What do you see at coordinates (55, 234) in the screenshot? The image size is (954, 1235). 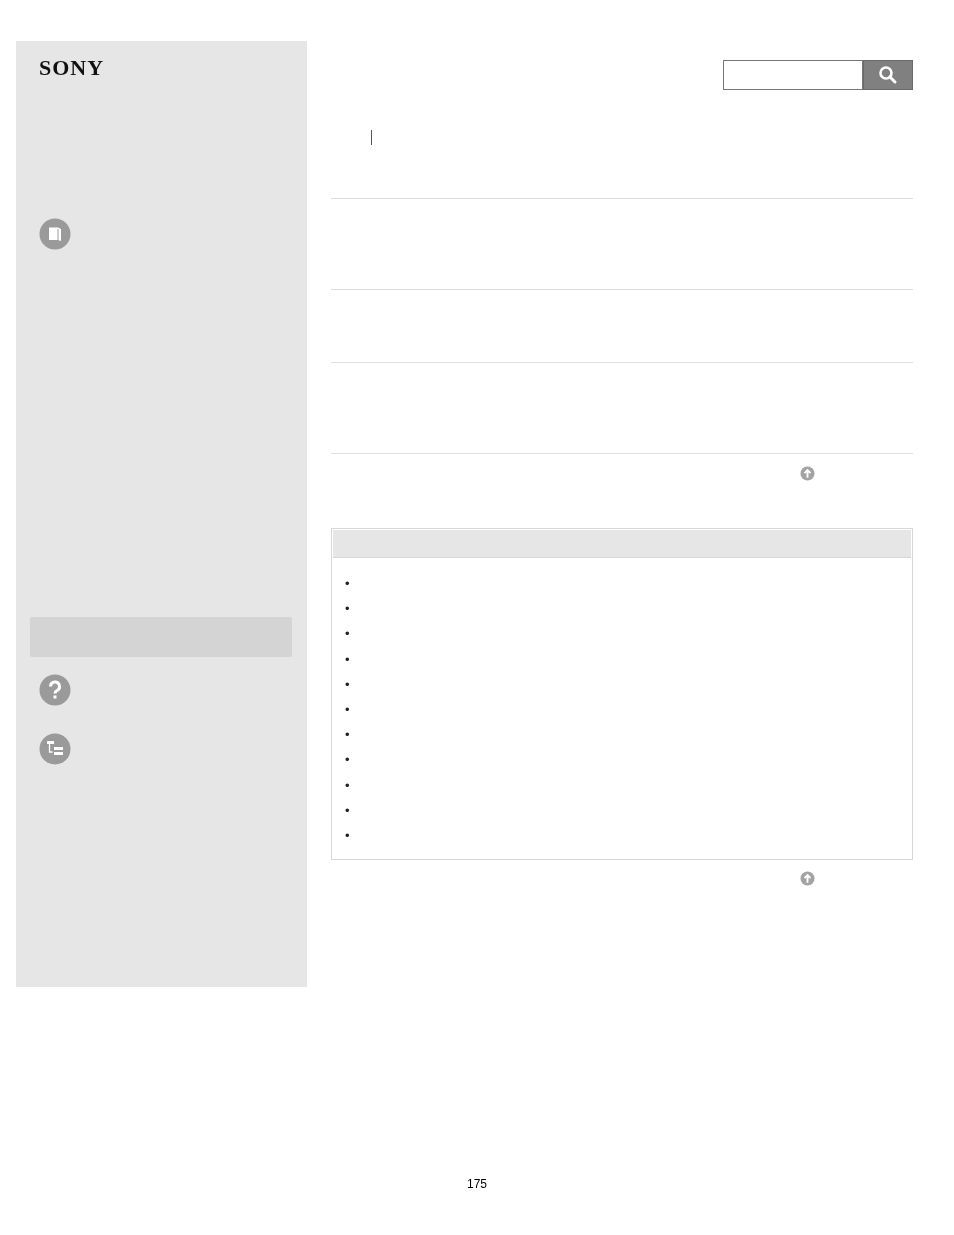 I see `document-icon` at bounding box center [55, 234].